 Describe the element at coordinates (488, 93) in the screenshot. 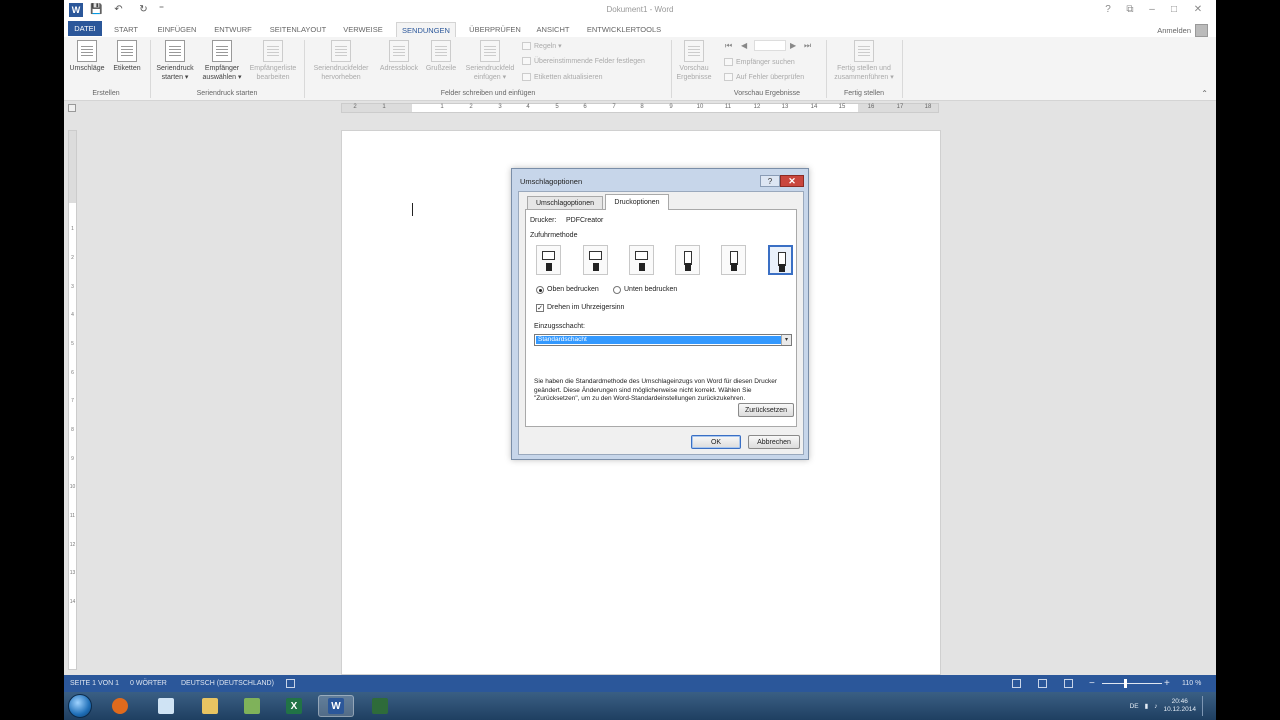

I see `group-write-insert-label: Felder schreiben und einfügen` at that location.